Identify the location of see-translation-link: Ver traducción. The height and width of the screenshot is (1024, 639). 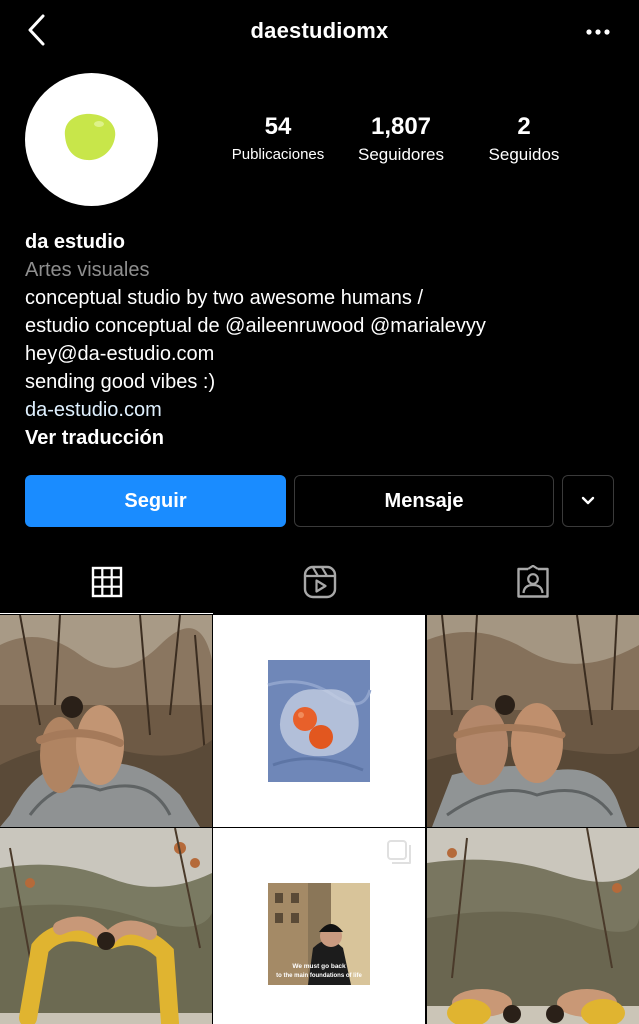
(325, 438).